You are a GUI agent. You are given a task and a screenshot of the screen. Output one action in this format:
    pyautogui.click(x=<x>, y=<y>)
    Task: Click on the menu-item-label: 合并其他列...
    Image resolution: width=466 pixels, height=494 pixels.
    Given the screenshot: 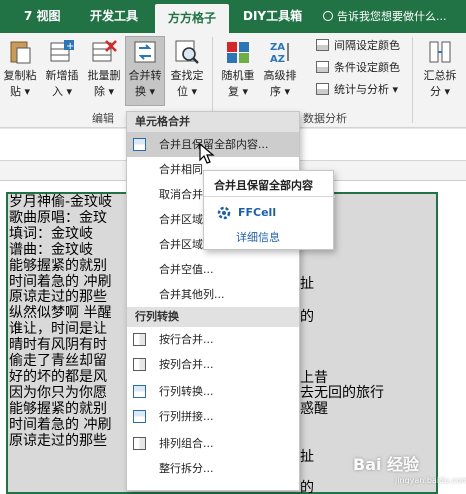 What is the action you would take?
    pyautogui.click(x=192, y=294)
    